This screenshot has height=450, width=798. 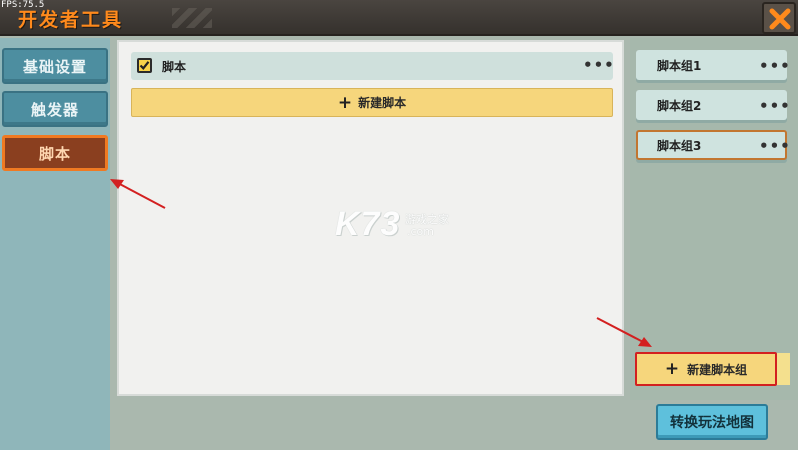 I want to click on tab-label: 触发器, so click(x=54, y=109).